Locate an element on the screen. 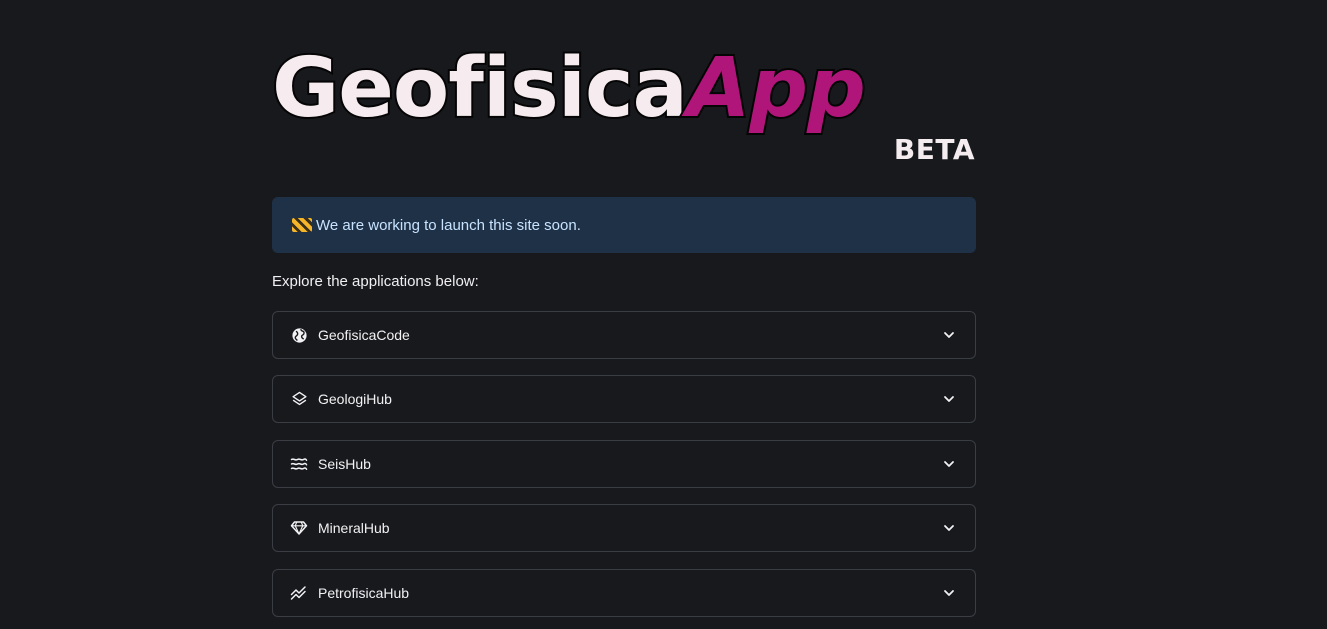  diamond-icon is located at coordinates (299, 528).